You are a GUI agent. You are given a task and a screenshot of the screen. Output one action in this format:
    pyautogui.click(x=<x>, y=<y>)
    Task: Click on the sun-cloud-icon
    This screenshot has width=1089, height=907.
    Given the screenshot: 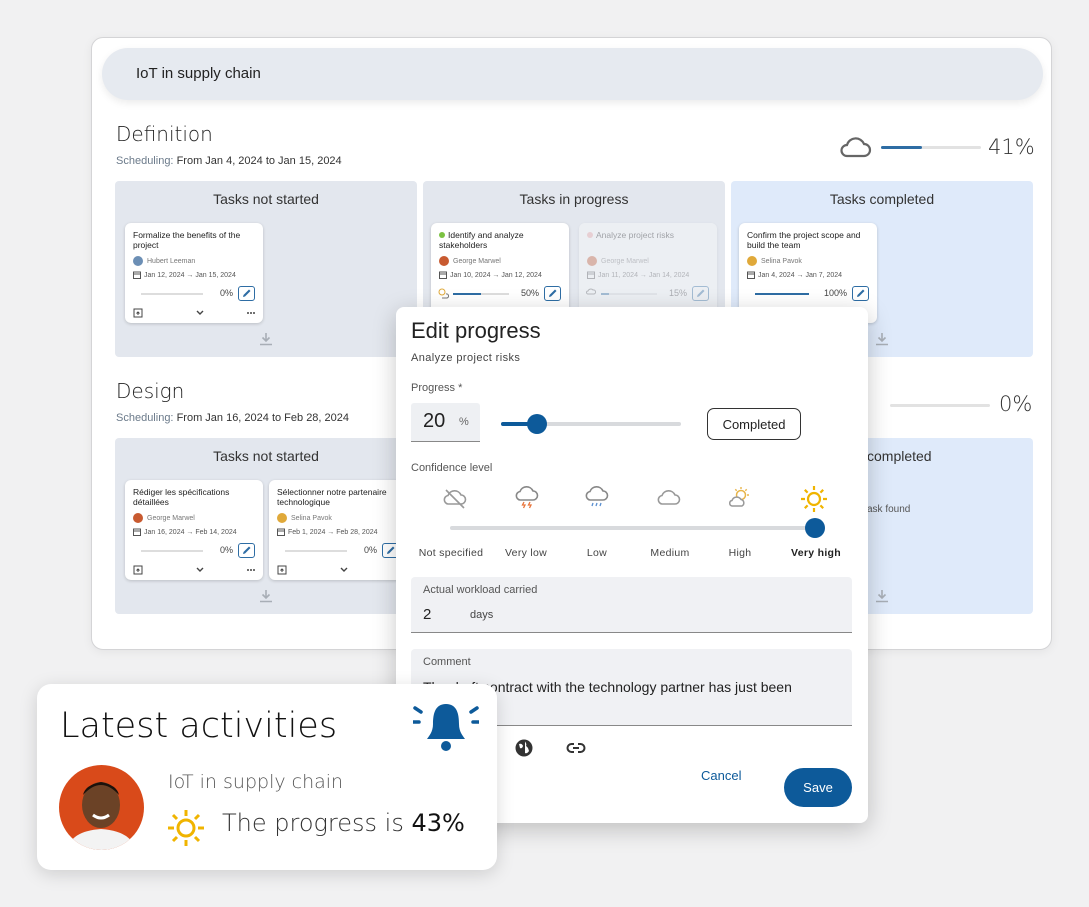 What is the action you would take?
    pyautogui.click(x=740, y=498)
    